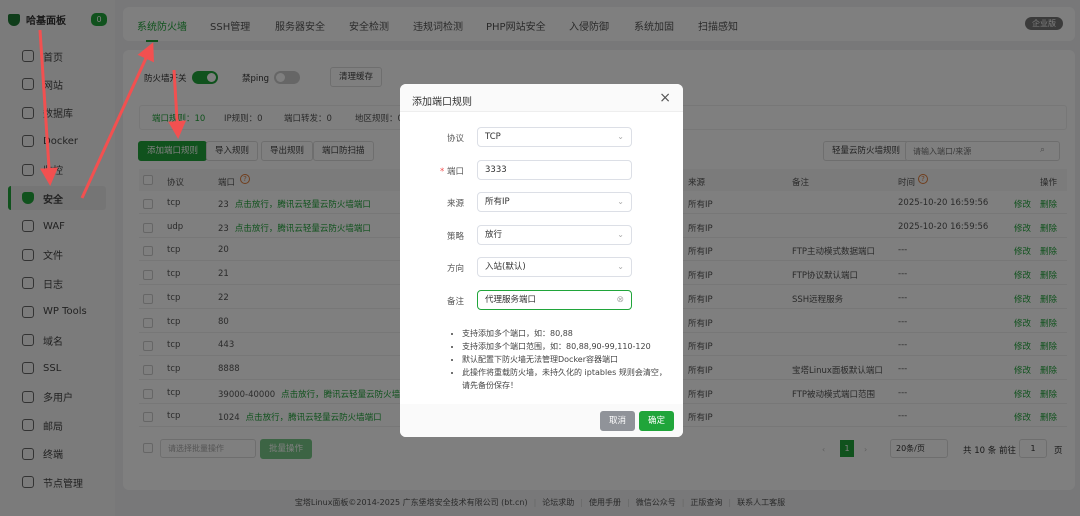  Describe the element at coordinates (554, 234) in the screenshot. I see `field-3: 放行 ⌄` at that location.